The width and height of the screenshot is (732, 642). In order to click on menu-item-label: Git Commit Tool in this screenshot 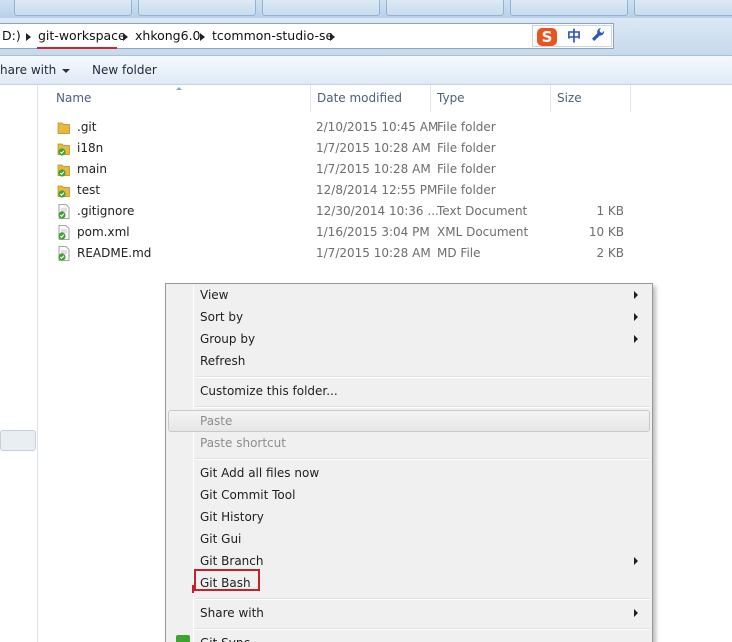, I will do `click(248, 495)`.